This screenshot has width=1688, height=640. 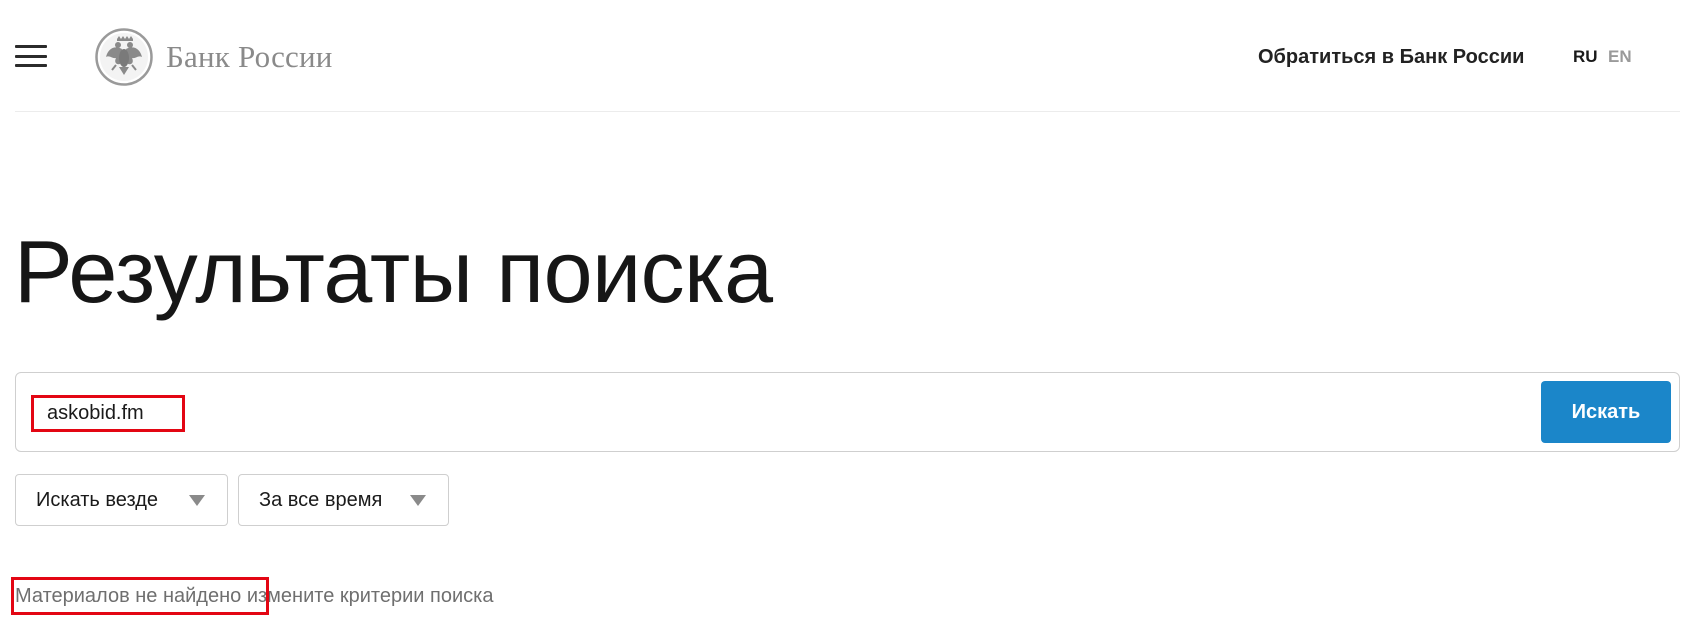 I want to click on bank-logo: Банк России, so click(x=213, y=57).